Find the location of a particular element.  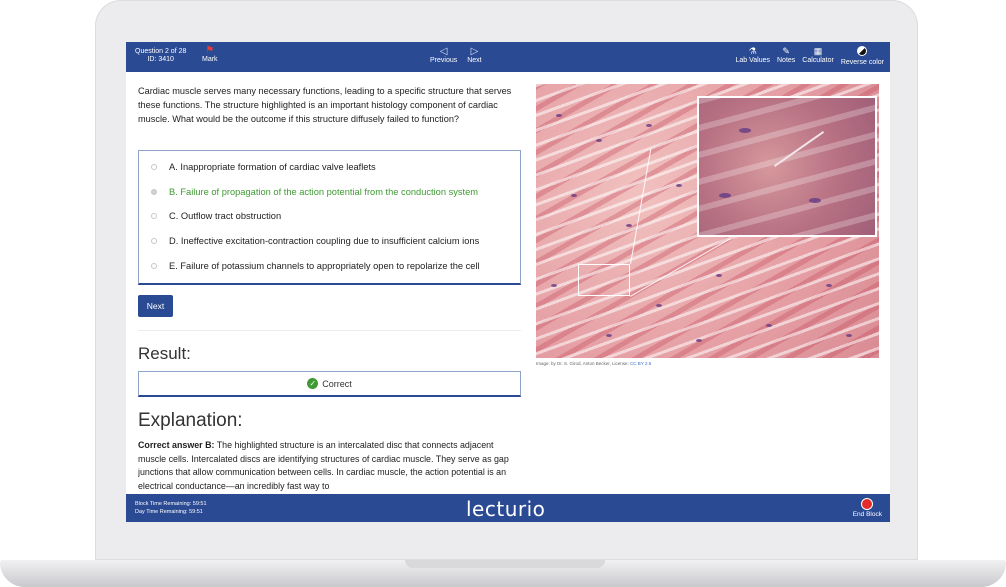

mark-button: ⚑ Mark is located at coordinates (210, 54).